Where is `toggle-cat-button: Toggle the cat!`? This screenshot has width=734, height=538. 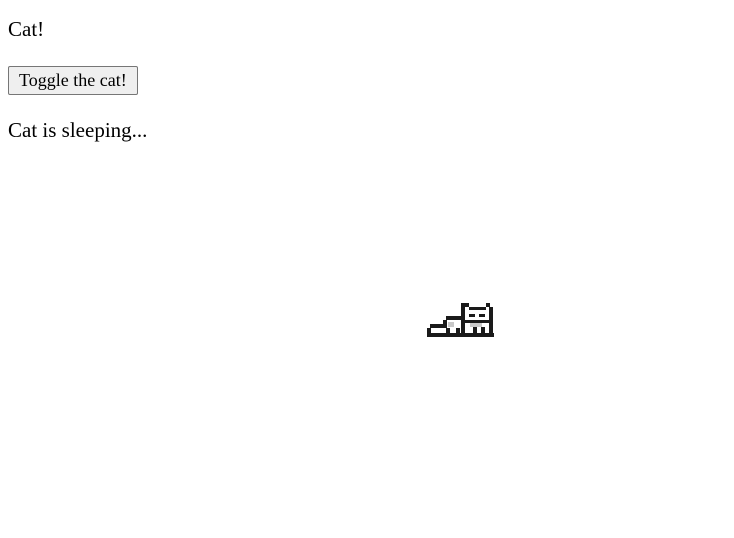 toggle-cat-button: Toggle the cat! is located at coordinates (73, 80).